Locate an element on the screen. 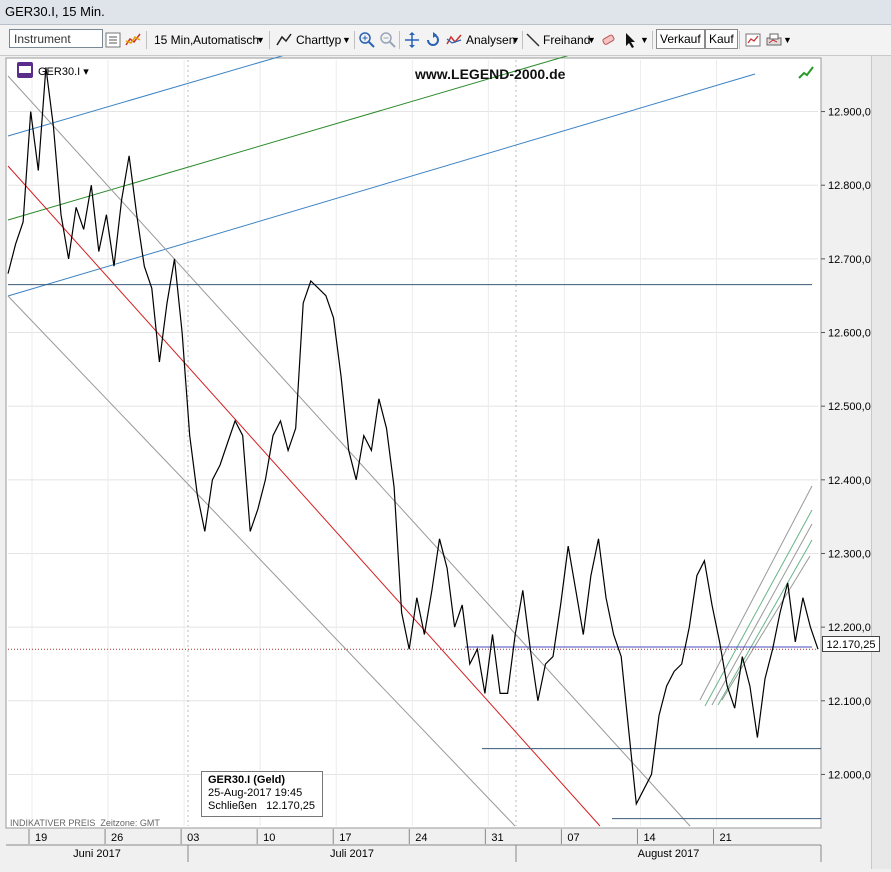  print-icon is located at coordinates (774, 40).